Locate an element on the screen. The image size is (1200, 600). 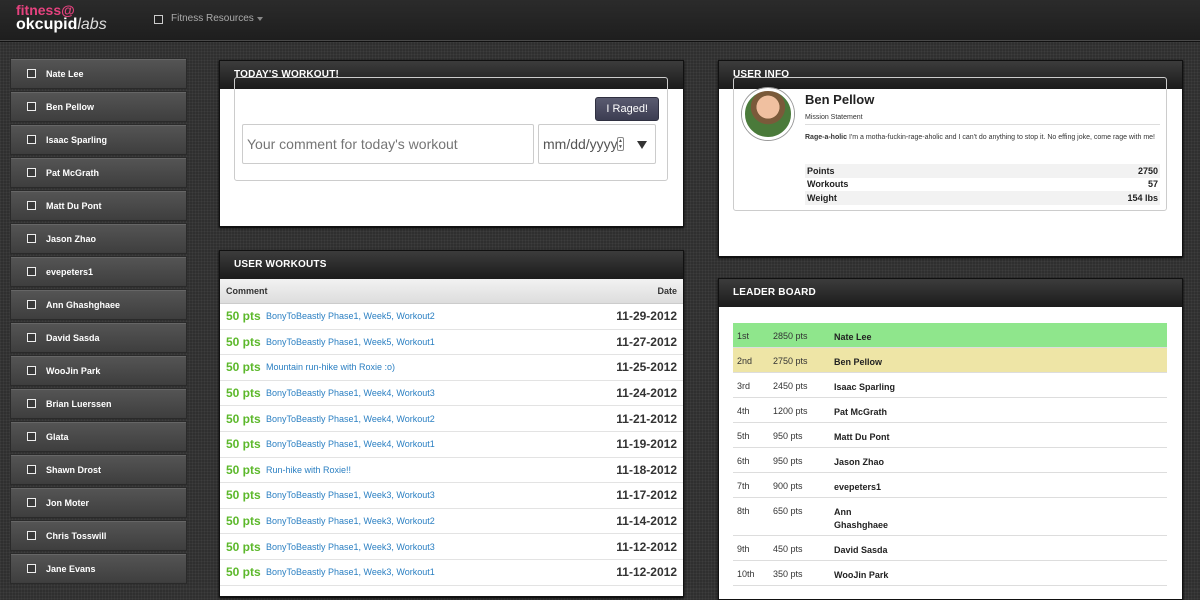
sidebar-item-user: Ben Pellow is located at coordinates (98, 106).